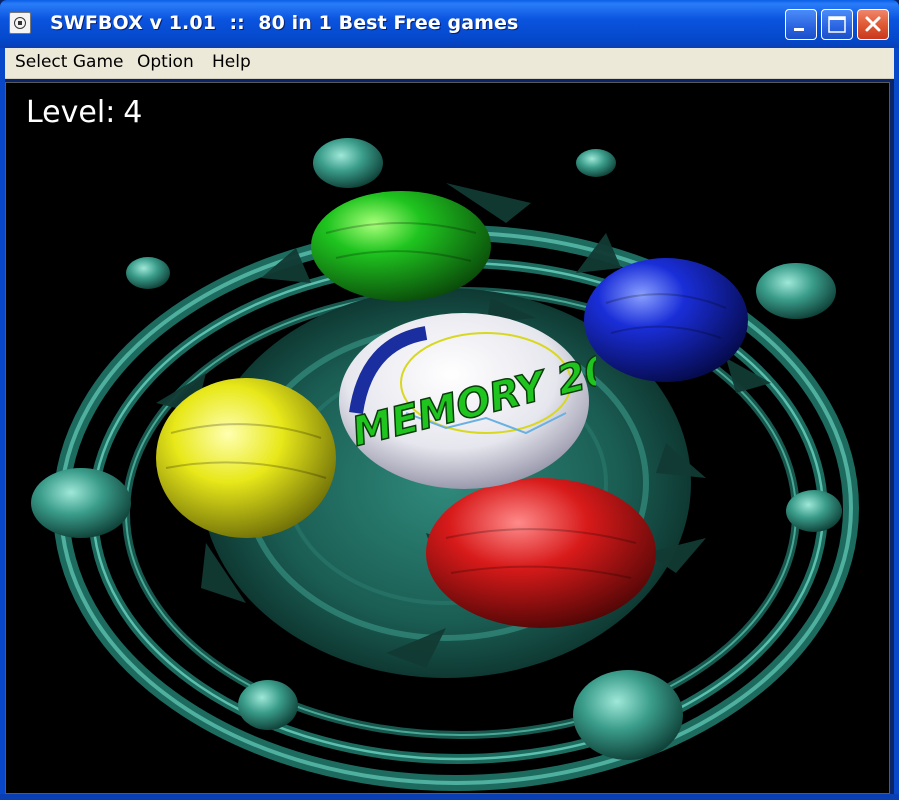 This screenshot has height=800, width=899. I want to click on maximize-icon, so click(837, 24).